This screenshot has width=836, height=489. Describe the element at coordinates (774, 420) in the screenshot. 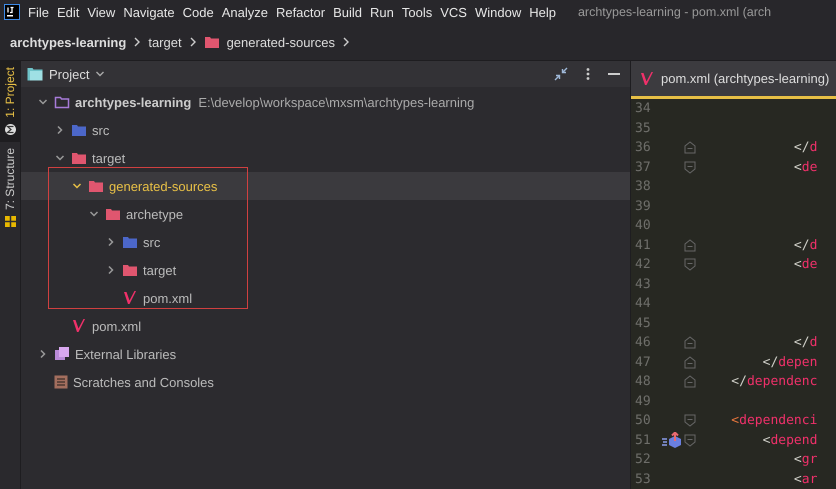

I see `code-line: <dependenci` at that location.